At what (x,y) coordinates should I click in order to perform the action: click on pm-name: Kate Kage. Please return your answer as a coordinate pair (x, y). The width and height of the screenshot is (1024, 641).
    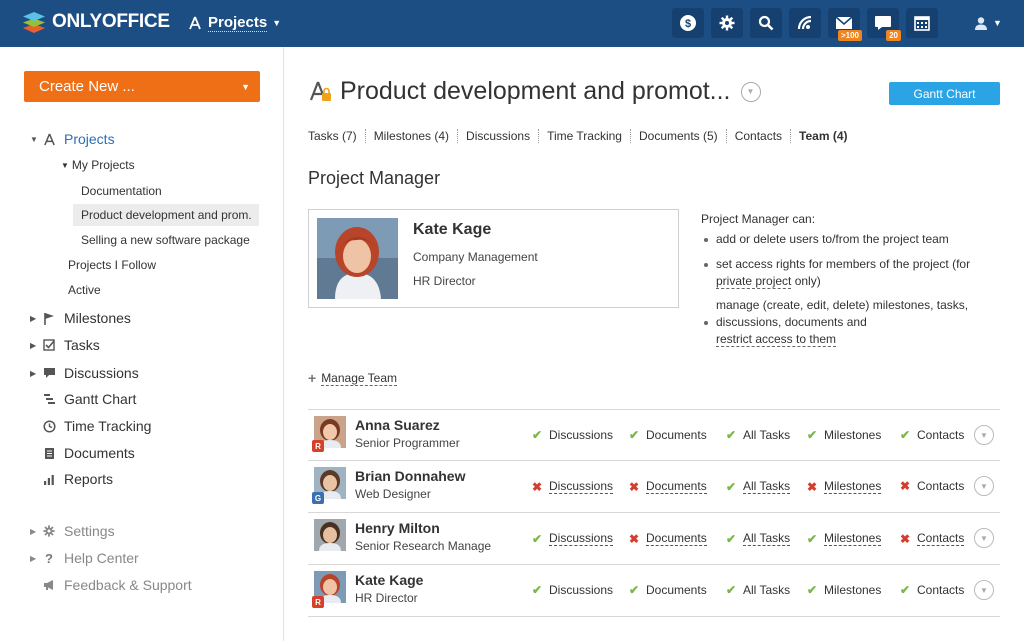
    Looking at the image, I should click on (452, 230).